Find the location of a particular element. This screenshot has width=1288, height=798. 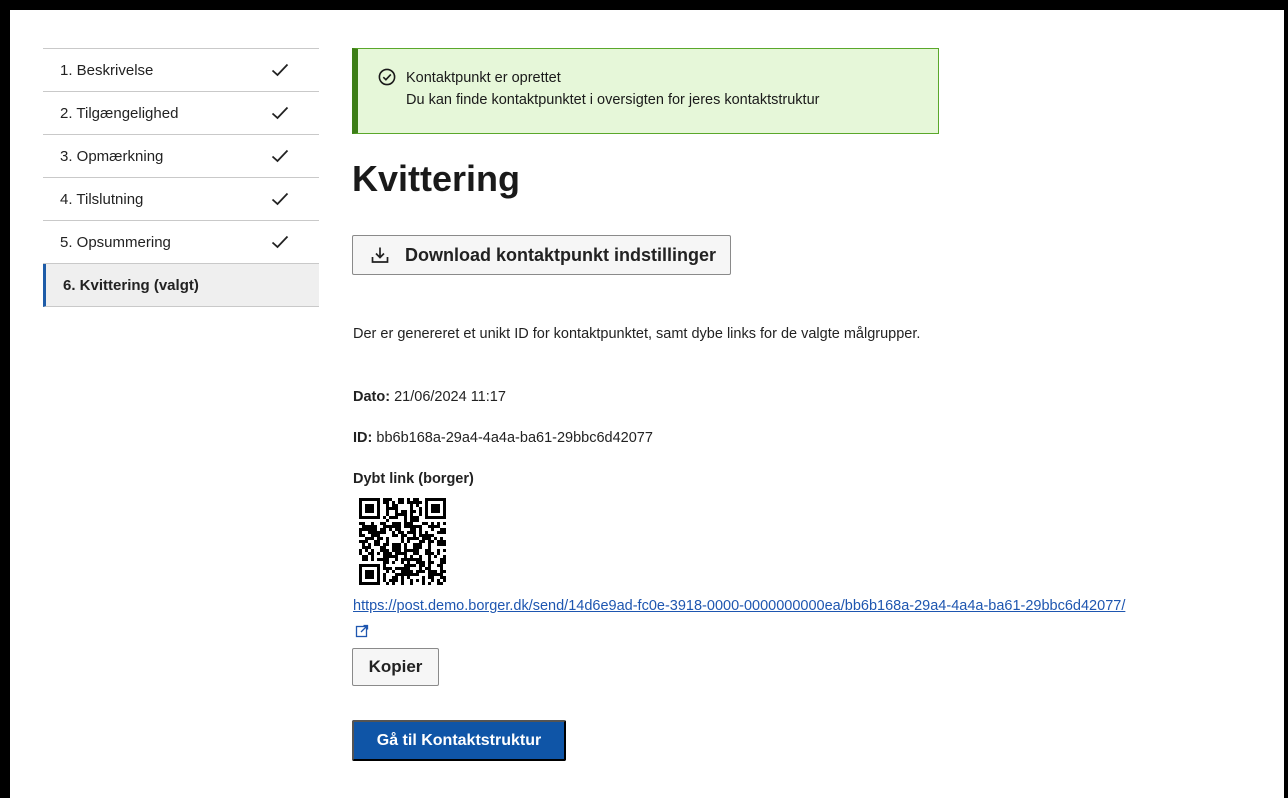

go-to-contact-structure-button: Gå til Kontaktstruktur is located at coordinates (459, 740).